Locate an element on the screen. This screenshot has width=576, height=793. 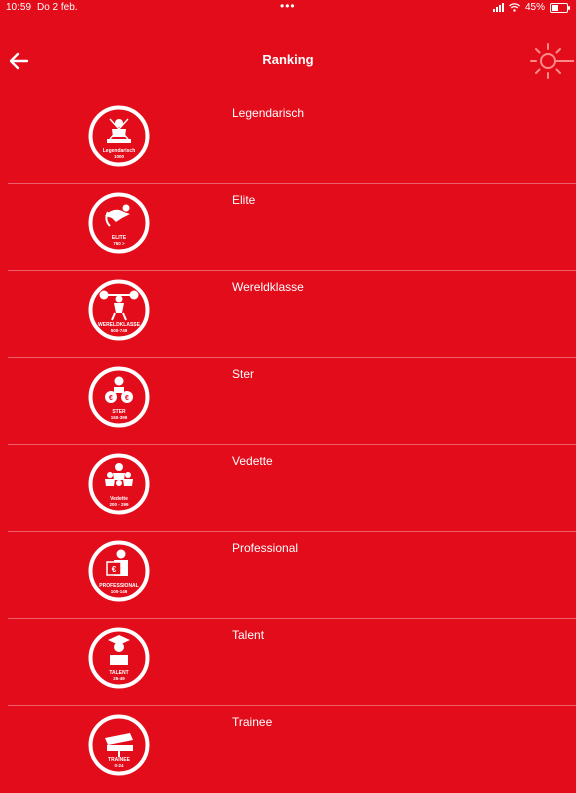
rank-badge-icon: €PROFESSIONAL100-149 is located at coordinates (119, 571).